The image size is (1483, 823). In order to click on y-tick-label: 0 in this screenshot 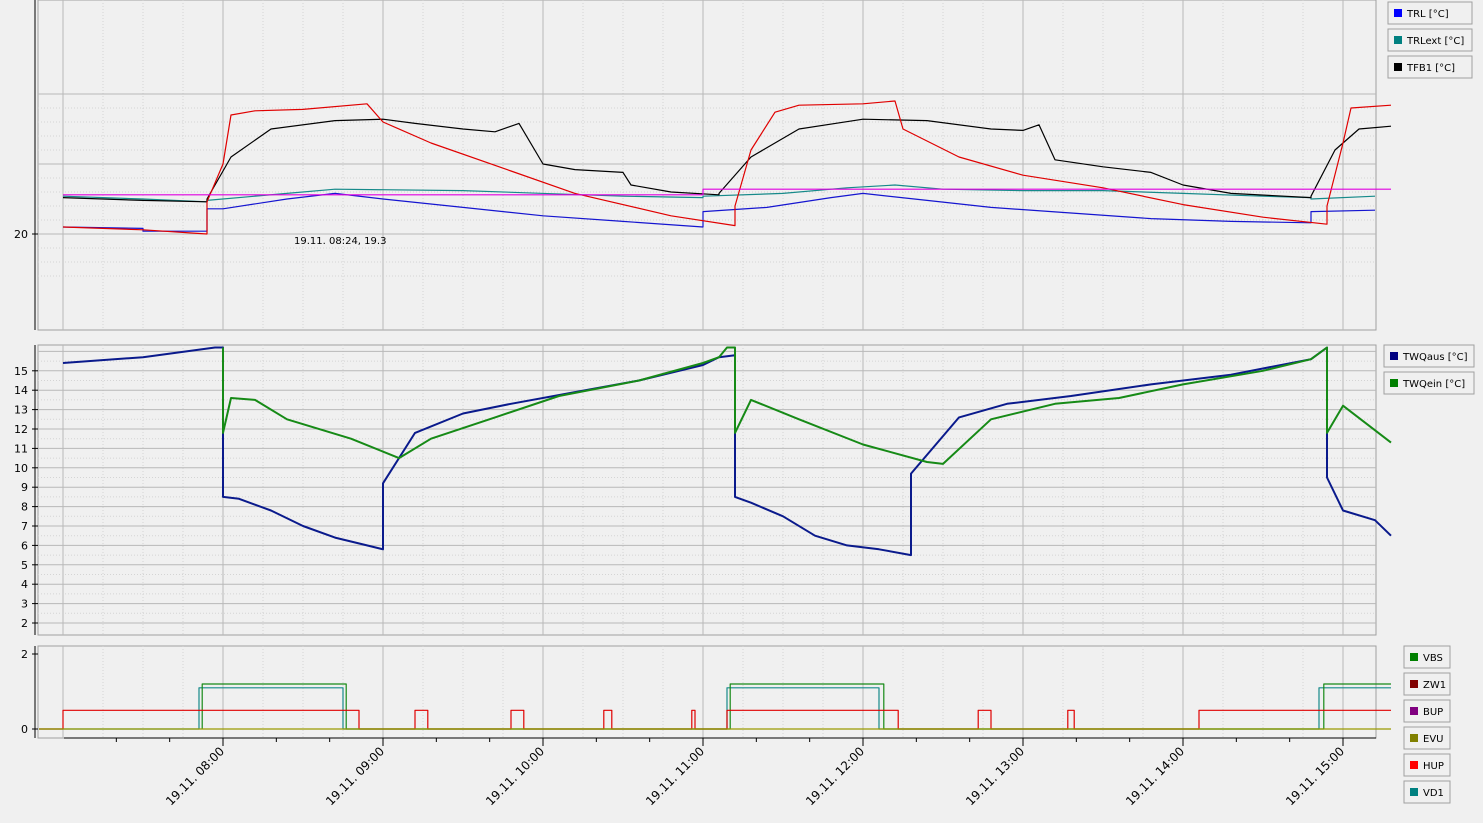, I will do `click(24, 729)`.